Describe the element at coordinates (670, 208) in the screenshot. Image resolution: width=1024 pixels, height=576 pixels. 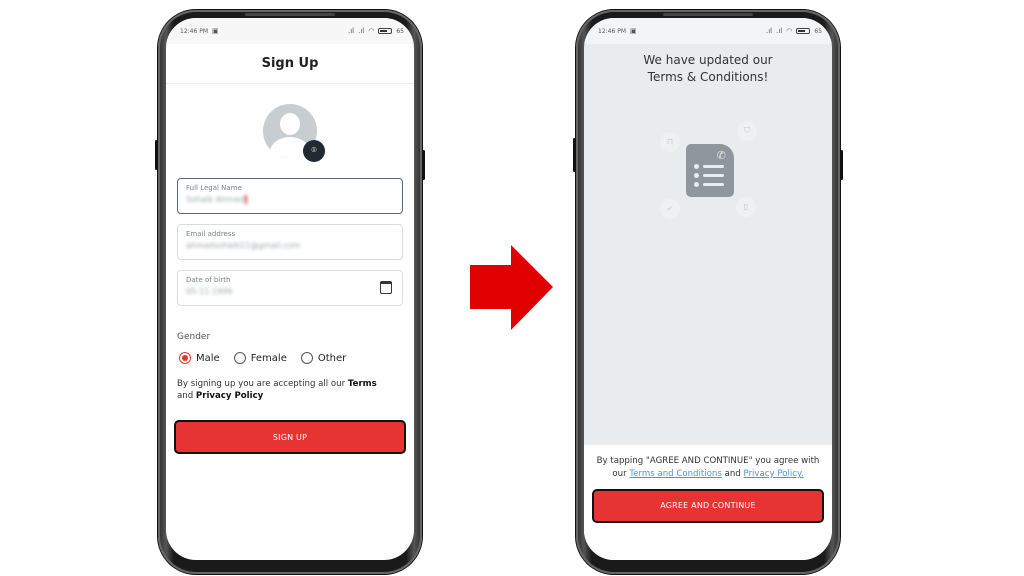
I see `check-circle-icon: ✓` at that location.